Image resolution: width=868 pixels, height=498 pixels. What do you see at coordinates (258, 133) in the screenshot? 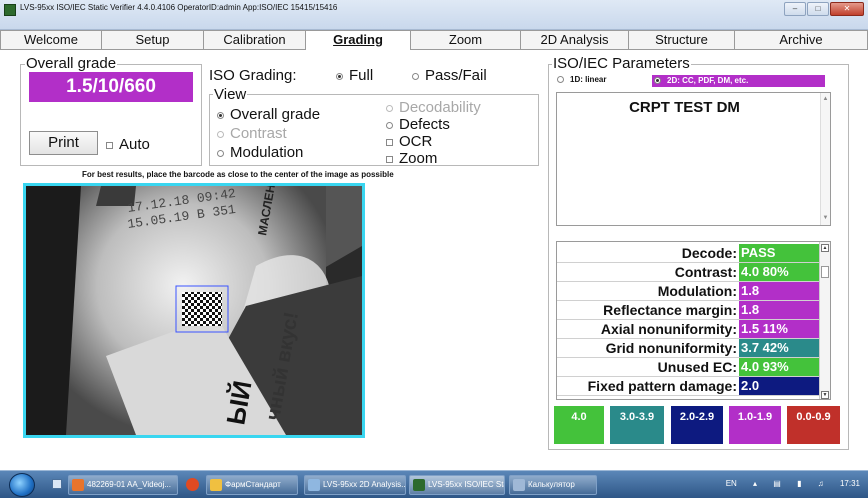
I see `contrast-option-label: Contrast` at bounding box center [258, 133].